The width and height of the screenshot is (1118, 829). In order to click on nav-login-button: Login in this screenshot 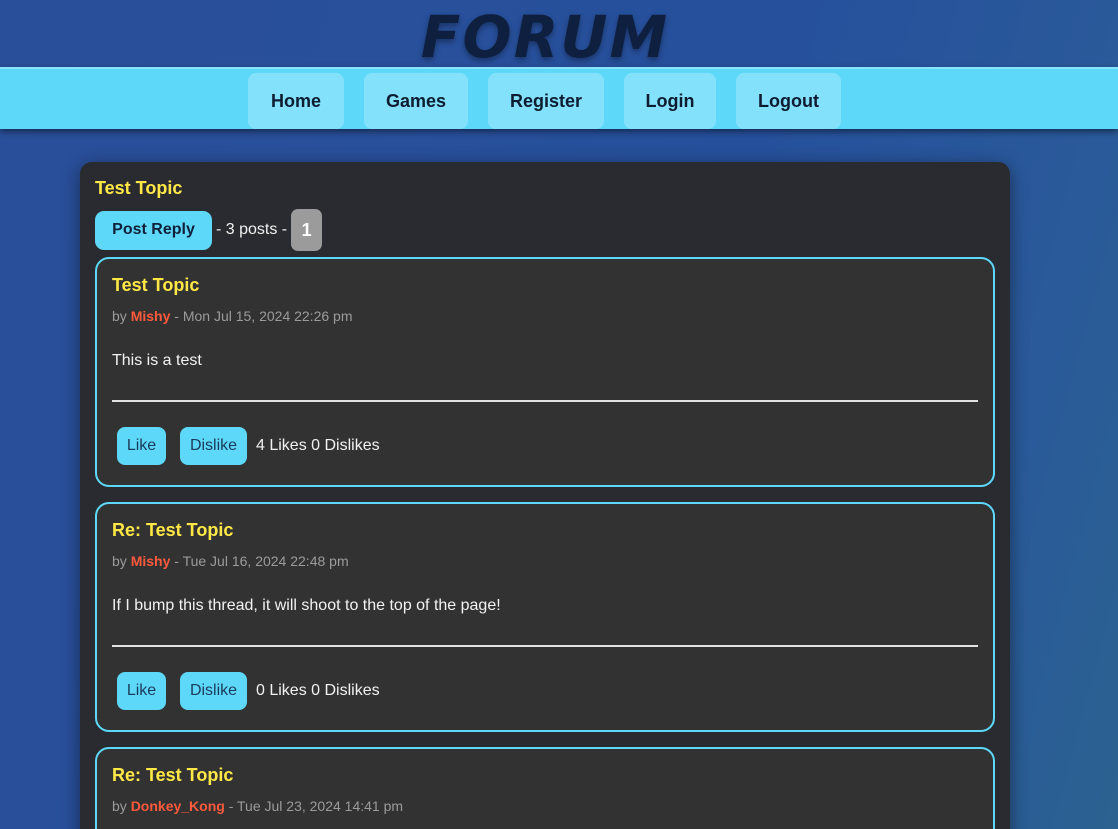, I will do `click(670, 101)`.